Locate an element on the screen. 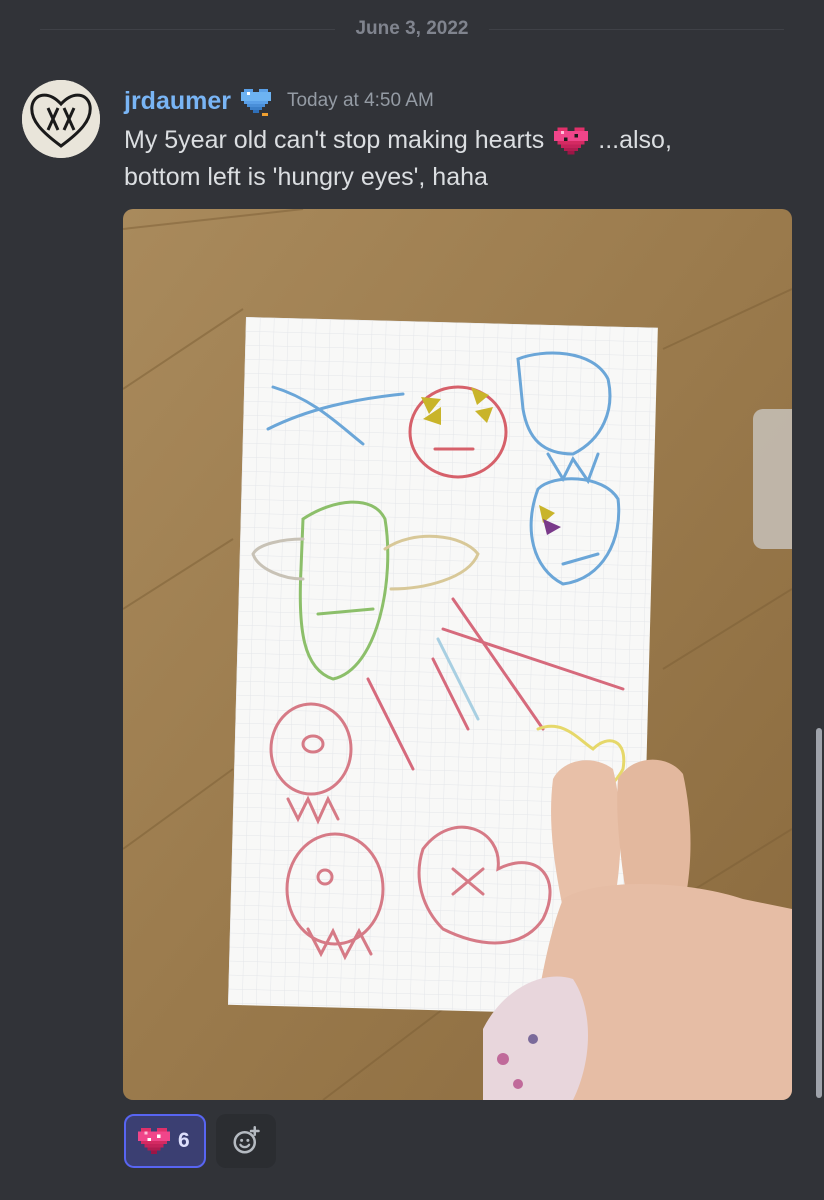  message-text-part1: My 5year old can't stop making hearts is located at coordinates (334, 140).